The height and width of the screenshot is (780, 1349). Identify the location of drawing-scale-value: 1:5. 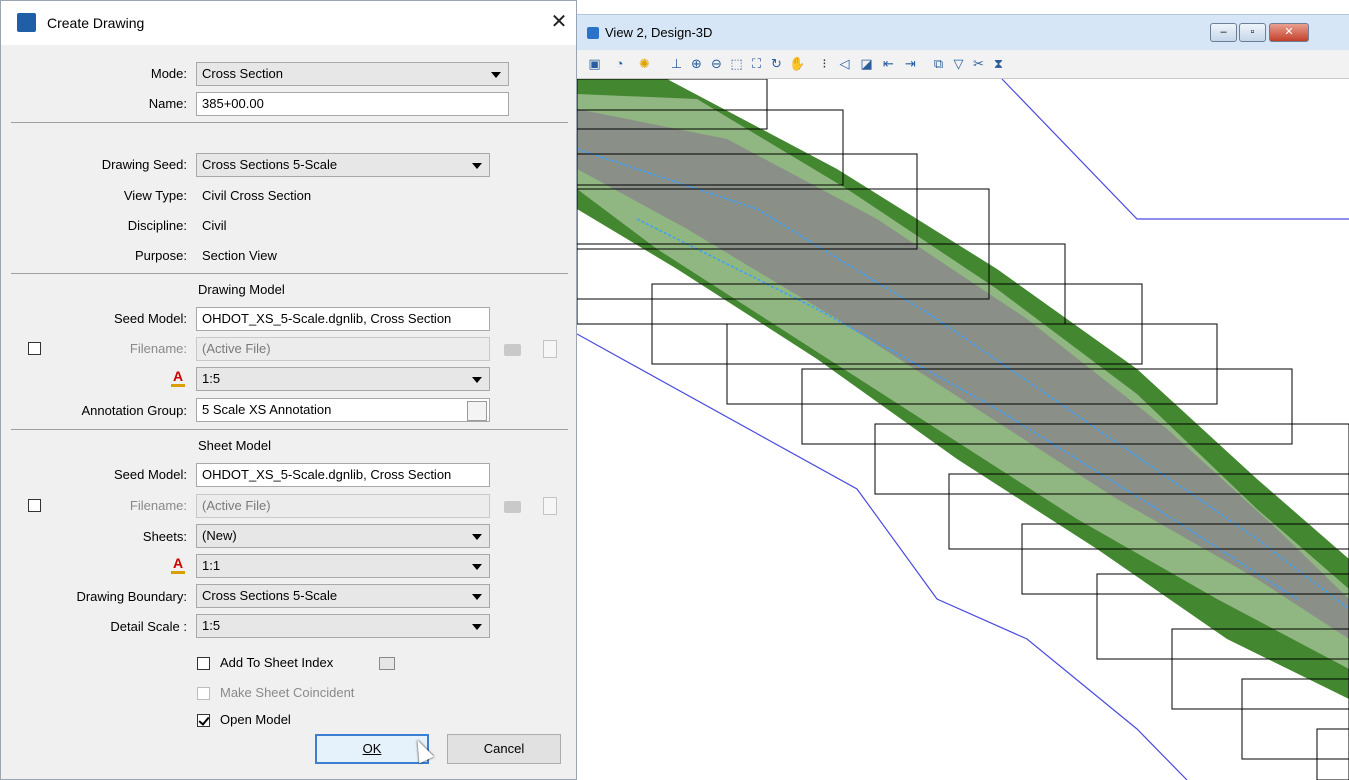
(211, 378).